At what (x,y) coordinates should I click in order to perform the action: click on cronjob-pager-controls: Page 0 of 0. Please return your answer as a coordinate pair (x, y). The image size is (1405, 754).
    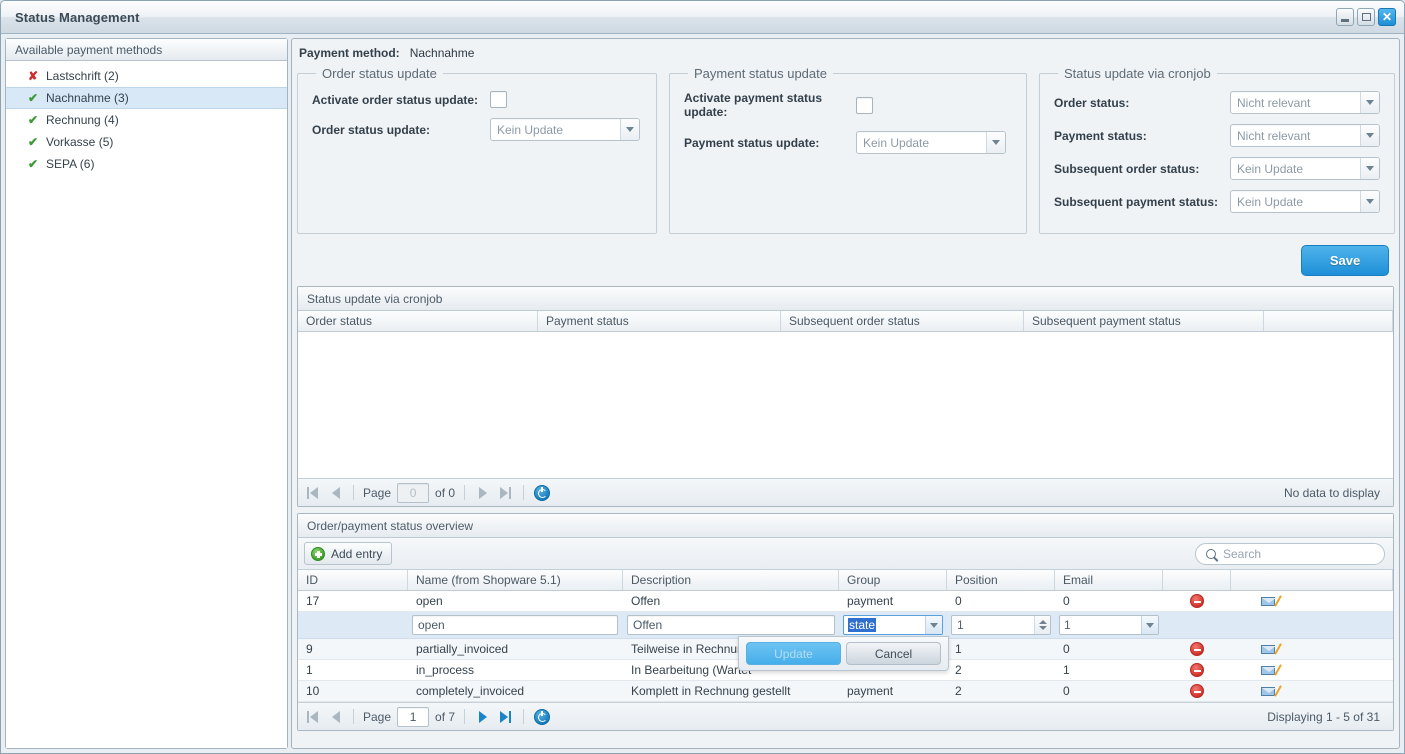
    Looking at the image, I should click on (427, 492).